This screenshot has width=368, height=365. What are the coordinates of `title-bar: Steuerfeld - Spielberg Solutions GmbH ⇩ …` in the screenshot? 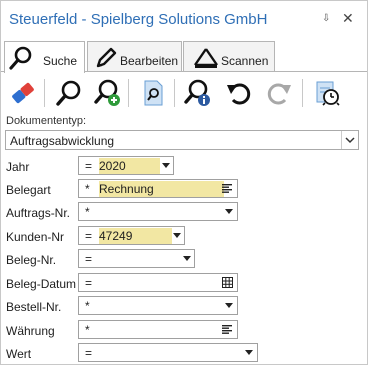 It's located at (184, 20).